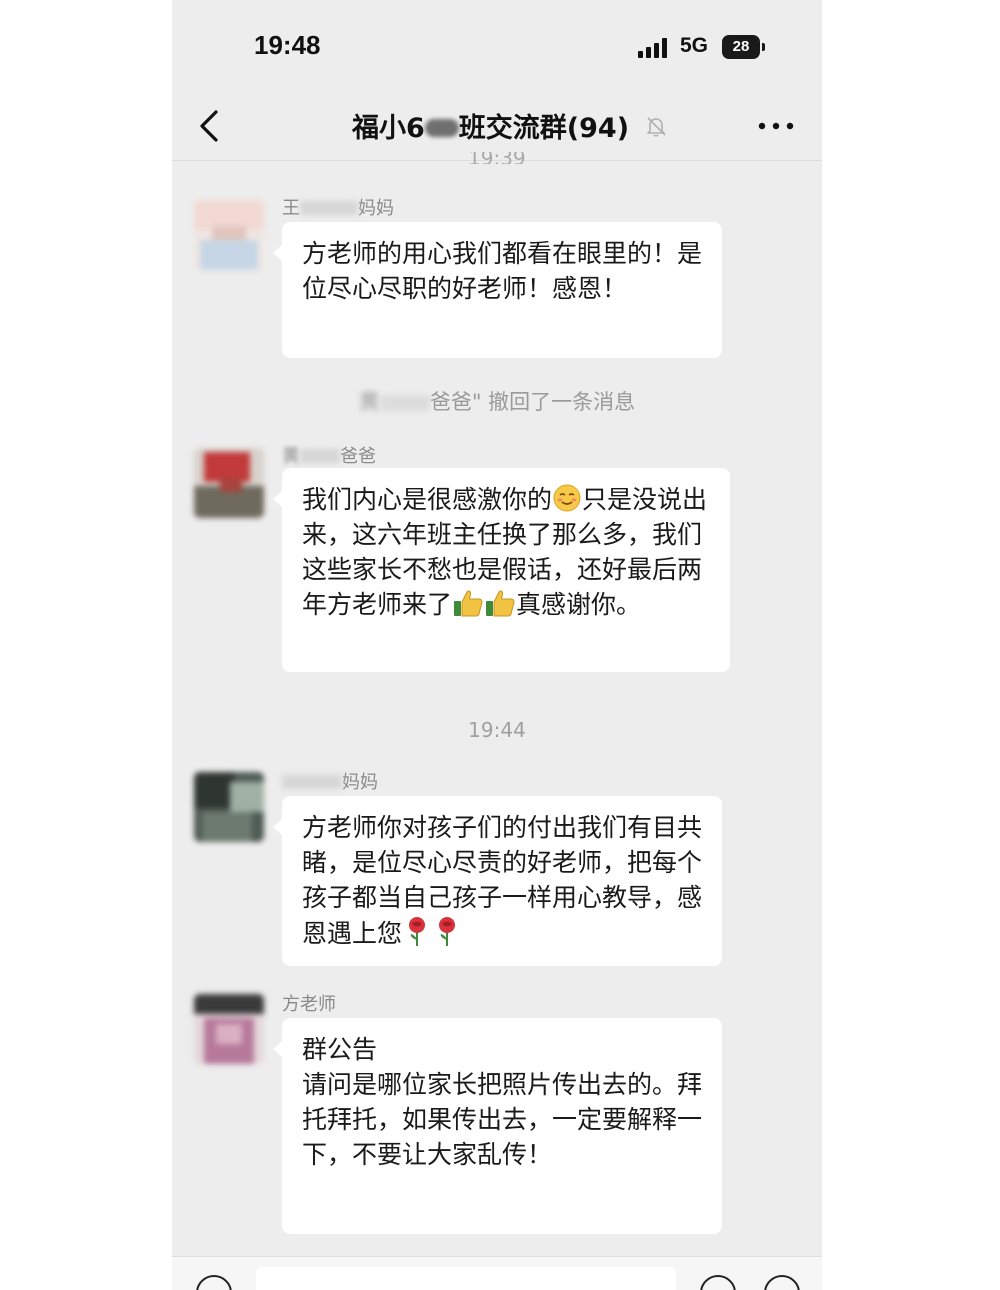 Image resolution: width=1000 pixels, height=1290 pixels. I want to click on shy-face-emoji, so click(567, 498).